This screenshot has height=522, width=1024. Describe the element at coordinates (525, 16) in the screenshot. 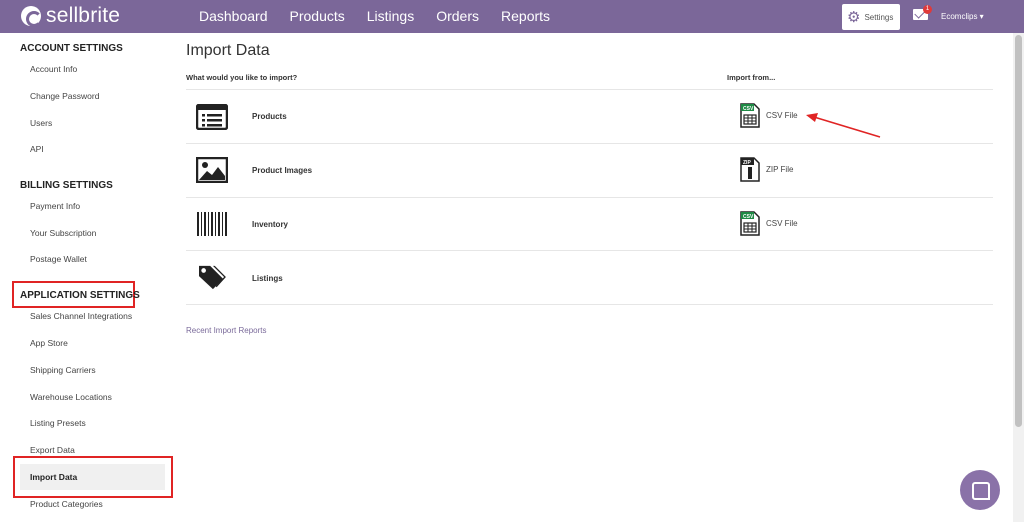

I see `nav-reports: Reports` at that location.